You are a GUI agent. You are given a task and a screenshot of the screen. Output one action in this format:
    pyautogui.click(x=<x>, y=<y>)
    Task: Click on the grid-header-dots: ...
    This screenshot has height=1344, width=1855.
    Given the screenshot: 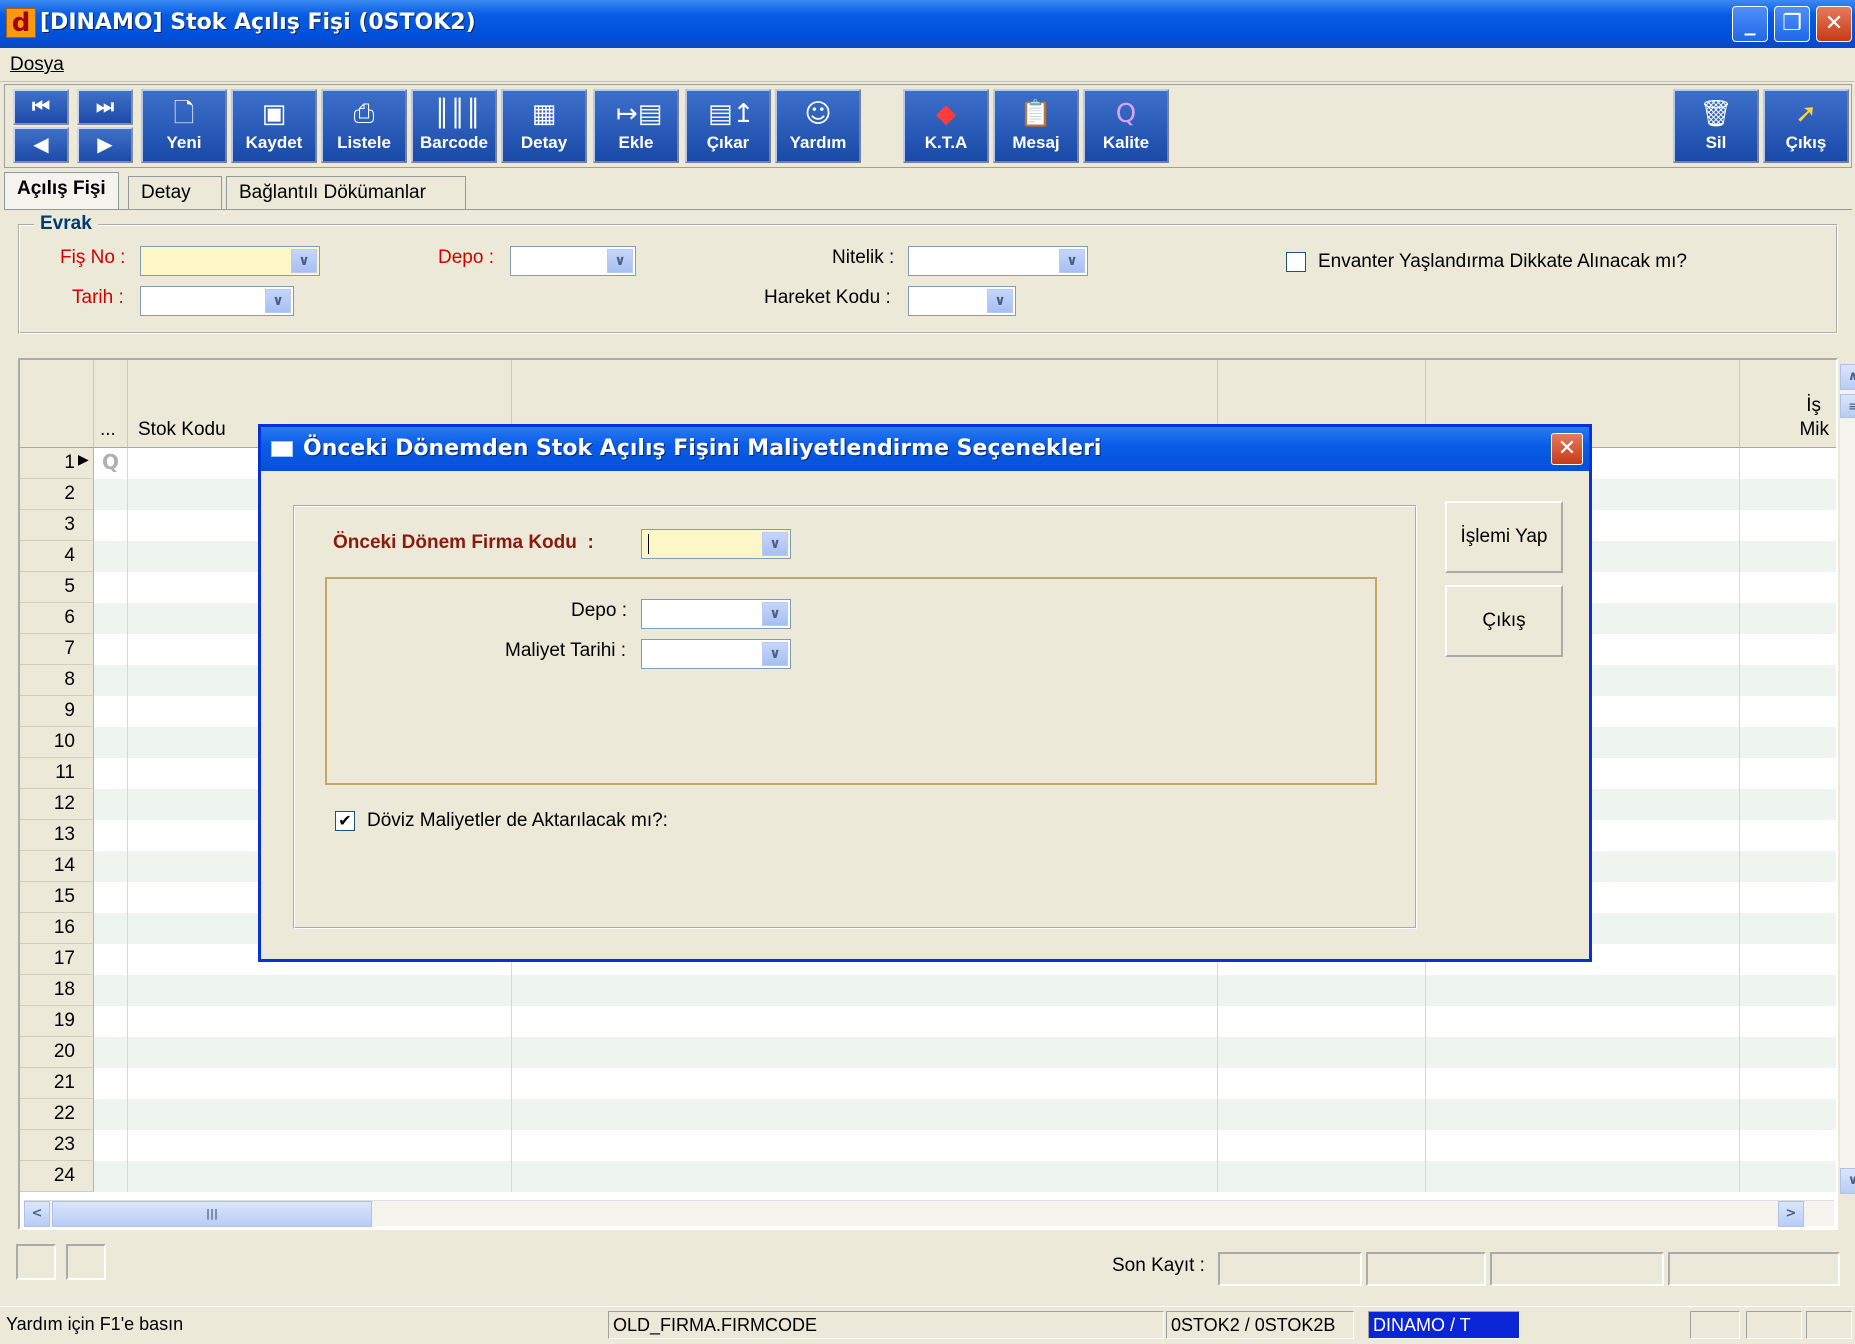 What is the action you would take?
    pyautogui.click(x=111, y=404)
    